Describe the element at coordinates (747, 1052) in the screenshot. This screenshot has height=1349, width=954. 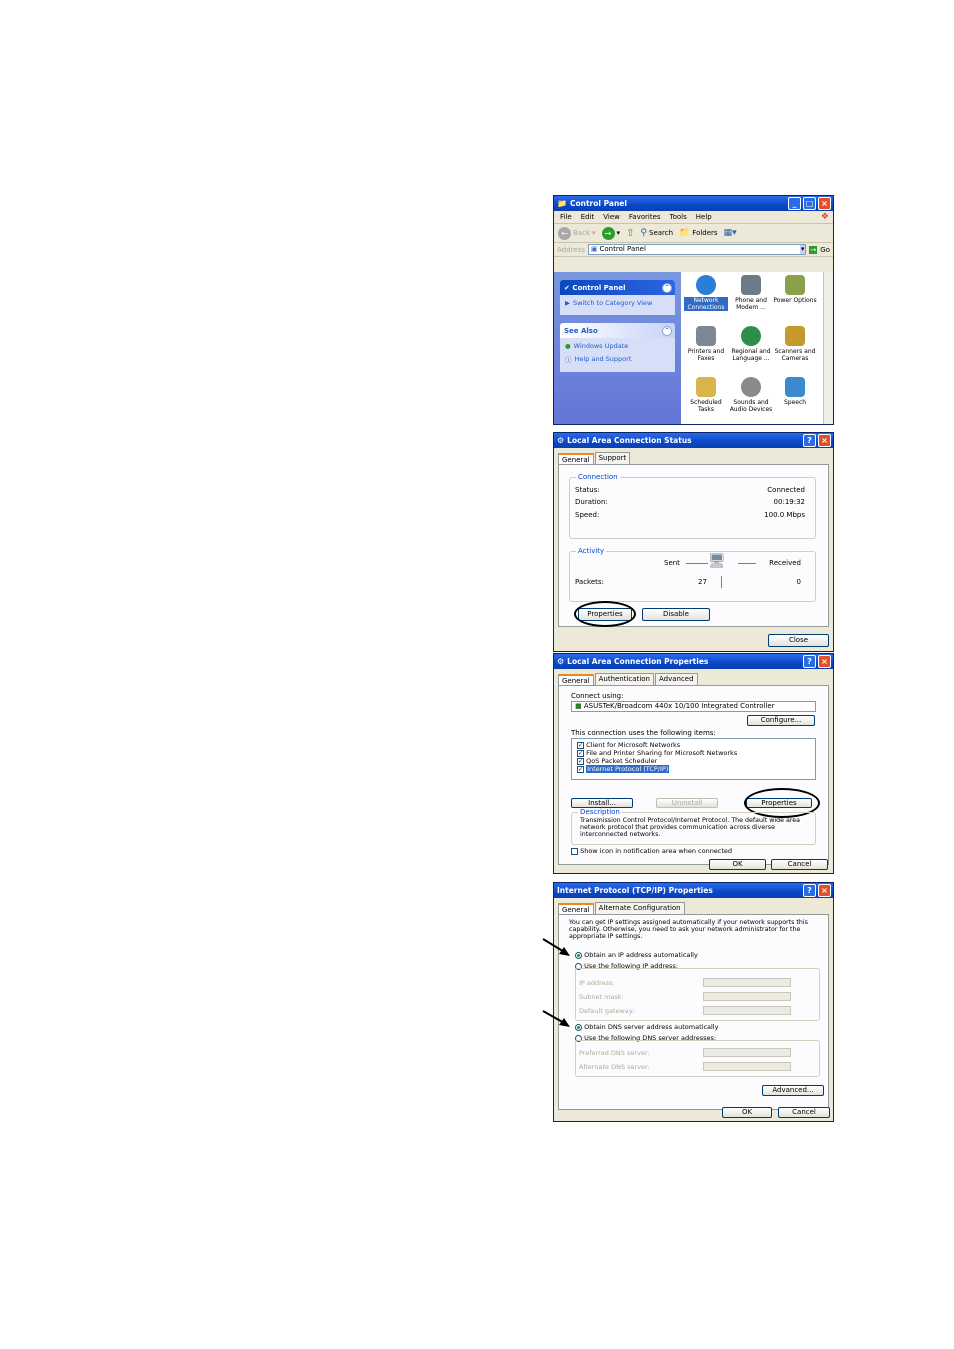
I see `preferred-dns-field` at that location.